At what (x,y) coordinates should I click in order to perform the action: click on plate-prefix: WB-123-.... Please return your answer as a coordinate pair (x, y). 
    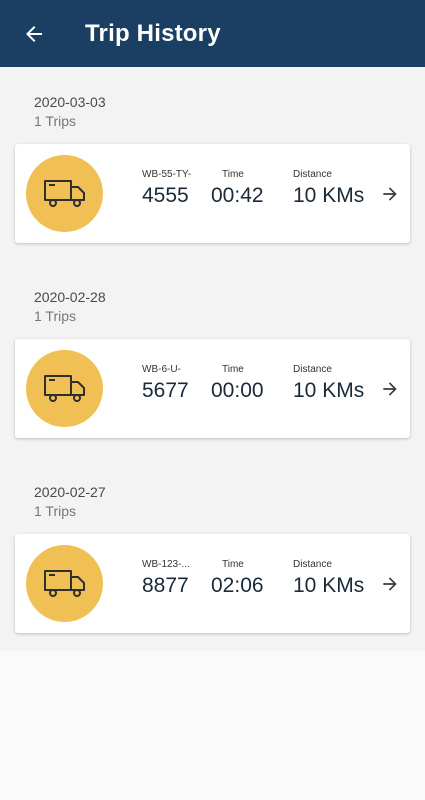
    Looking at the image, I should click on (166, 564).